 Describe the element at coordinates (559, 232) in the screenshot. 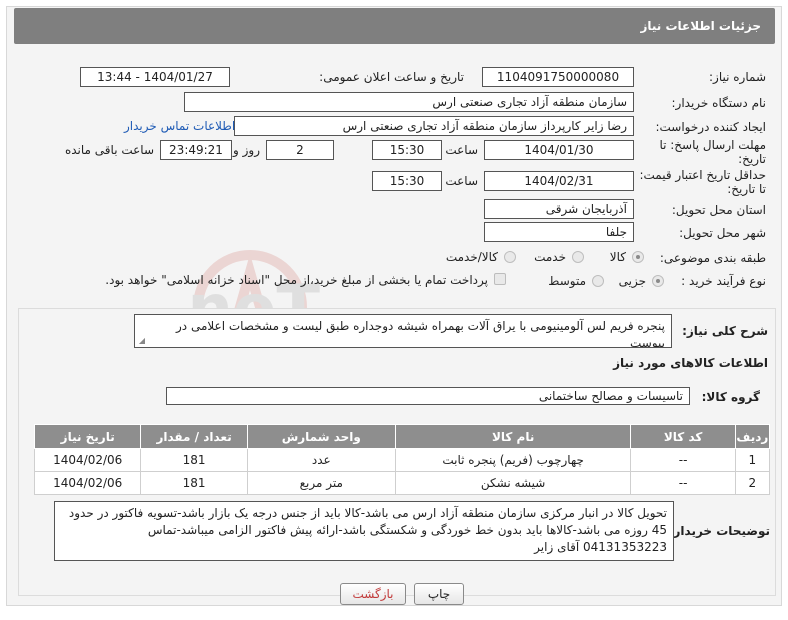

I see `city-field: جلفا` at that location.